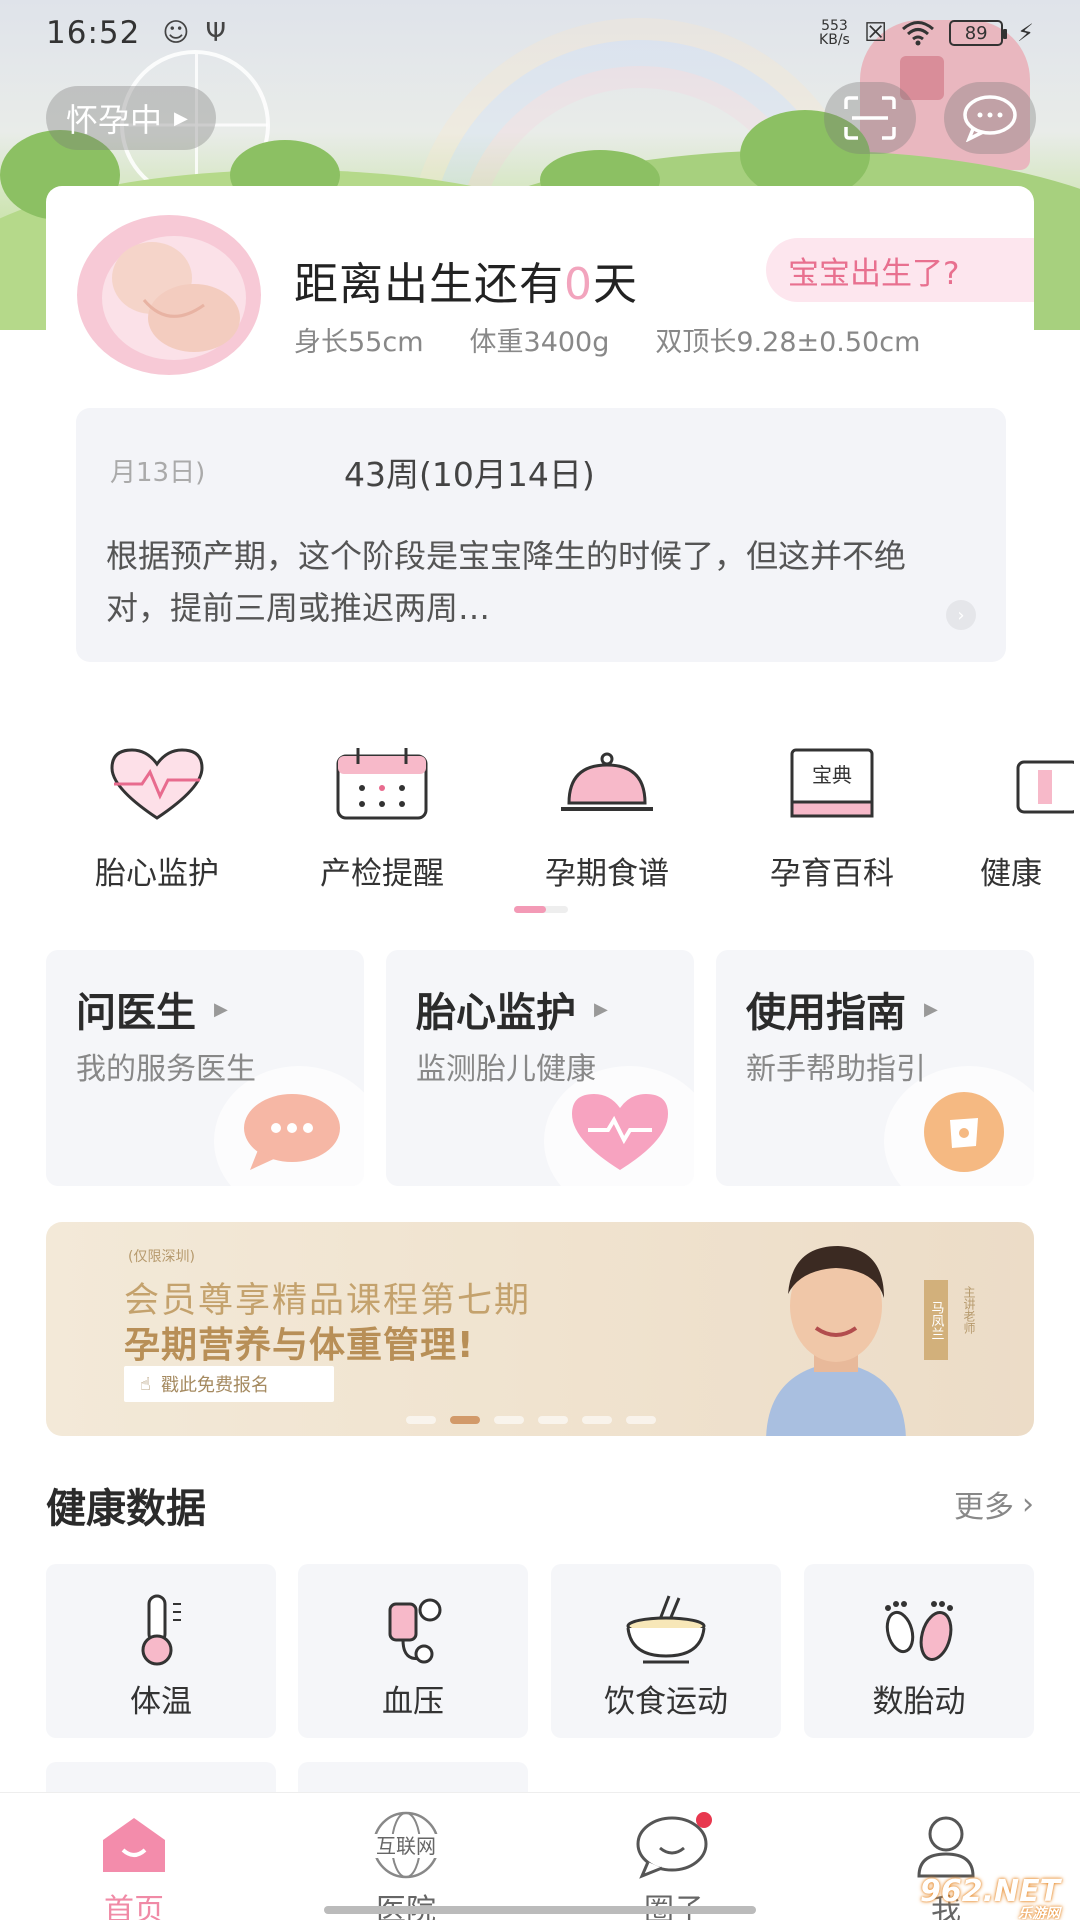  Describe the element at coordinates (114, 120) in the screenshot. I see `pregnancy-status-label: 怀孕中` at that location.